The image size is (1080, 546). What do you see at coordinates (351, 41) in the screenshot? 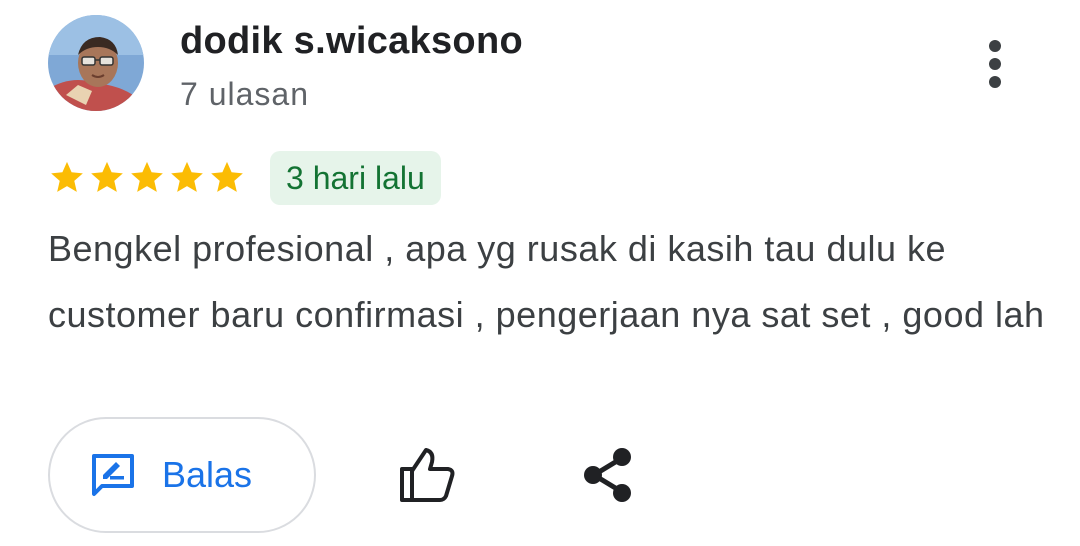
I see `reviewer-name: dodik s.wicaksono` at bounding box center [351, 41].